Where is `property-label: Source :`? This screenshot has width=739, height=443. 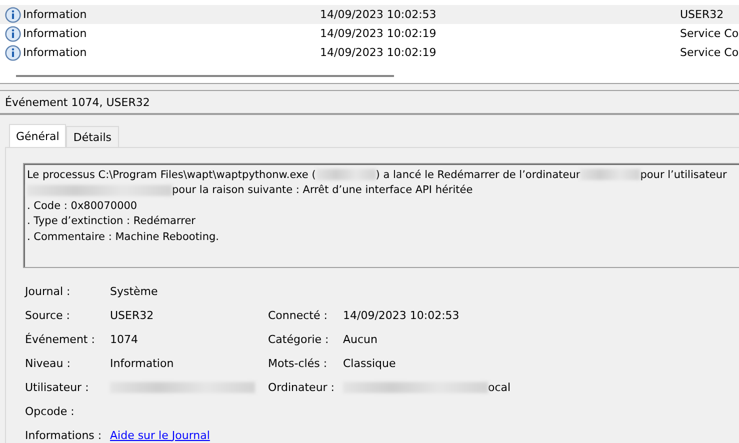
property-label: Source : is located at coordinates (48, 315).